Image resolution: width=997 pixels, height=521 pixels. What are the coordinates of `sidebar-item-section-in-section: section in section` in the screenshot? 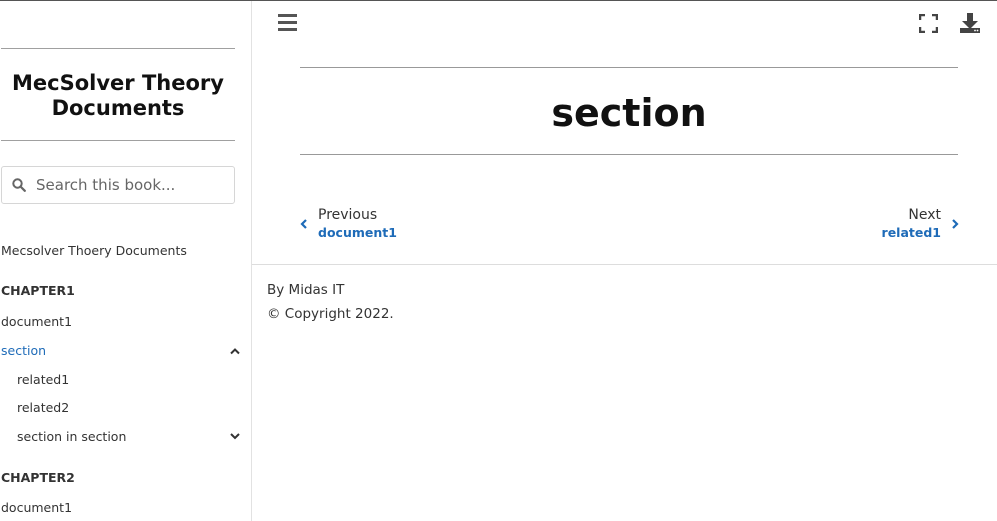 It's located at (71, 436).